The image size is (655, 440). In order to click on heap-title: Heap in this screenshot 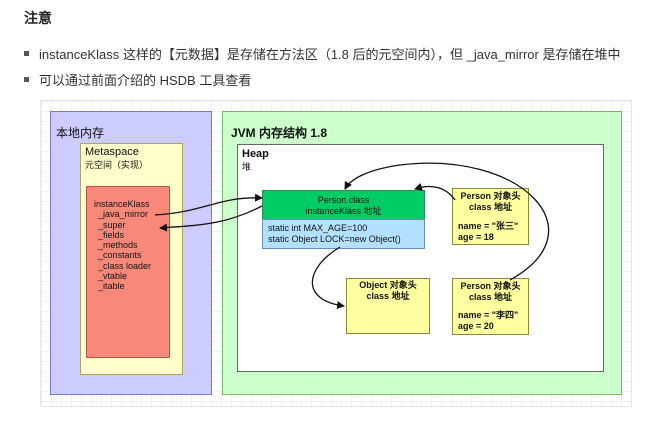, I will do `click(255, 154)`.